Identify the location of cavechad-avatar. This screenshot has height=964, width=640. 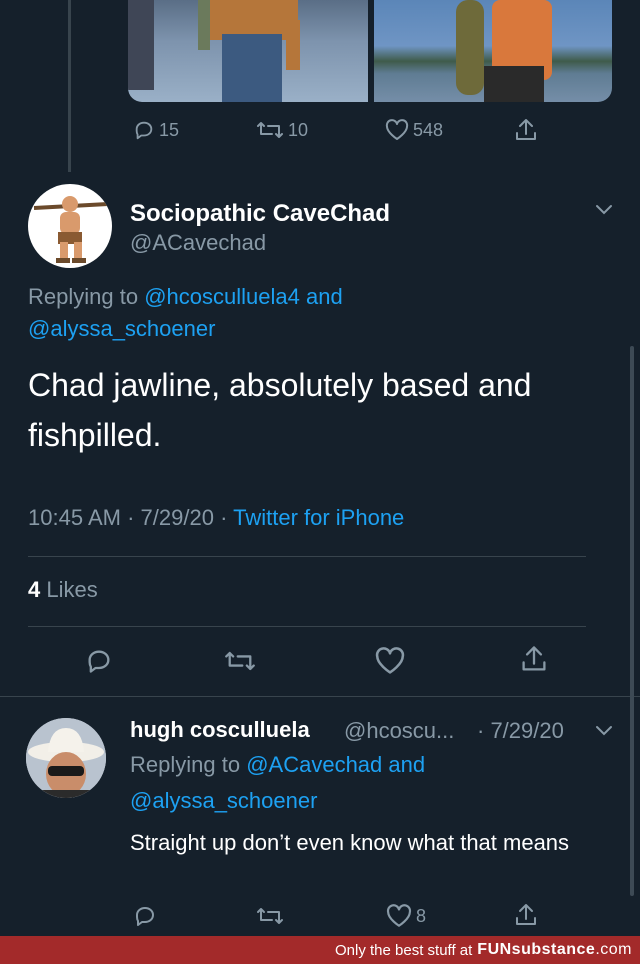
(70, 226).